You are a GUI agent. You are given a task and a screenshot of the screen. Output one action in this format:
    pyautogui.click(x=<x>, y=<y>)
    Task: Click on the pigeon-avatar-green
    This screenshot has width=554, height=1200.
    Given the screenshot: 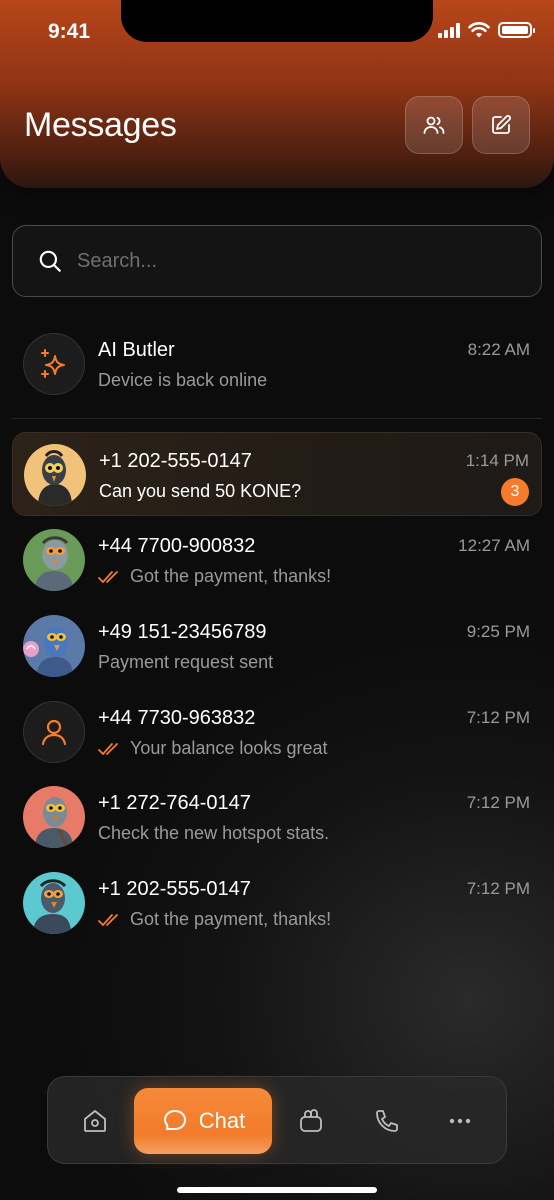 What is the action you would take?
    pyautogui.click(x=54, y=560)
    